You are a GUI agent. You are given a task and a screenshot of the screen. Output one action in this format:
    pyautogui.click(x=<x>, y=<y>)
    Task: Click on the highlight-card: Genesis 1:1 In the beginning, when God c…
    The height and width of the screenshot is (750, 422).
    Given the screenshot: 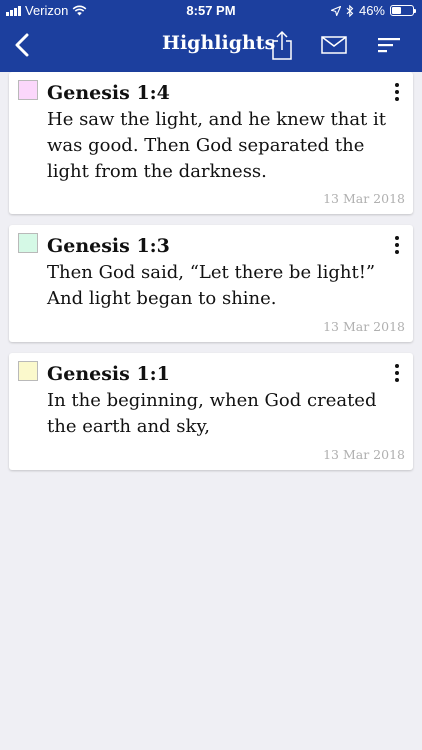 What is the action you would take?
    pyautogui.click(x=211, y=411)
    